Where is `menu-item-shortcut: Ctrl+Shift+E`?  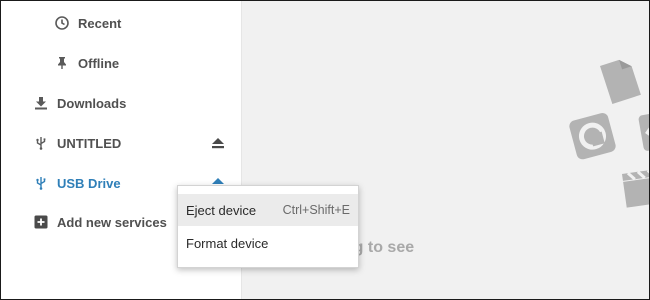
menu-item-shortcut: Ctrl+Shift+E is located at coordinates (316, 210).